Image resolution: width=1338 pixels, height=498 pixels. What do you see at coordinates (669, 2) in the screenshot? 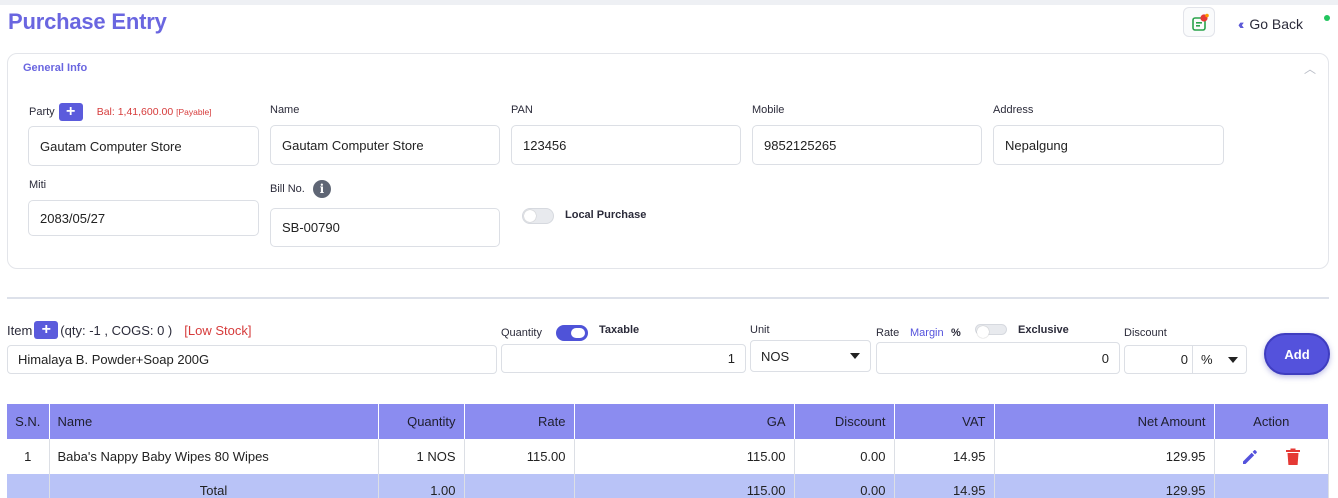
I see `top-strip` at bounding box center [669, 2].